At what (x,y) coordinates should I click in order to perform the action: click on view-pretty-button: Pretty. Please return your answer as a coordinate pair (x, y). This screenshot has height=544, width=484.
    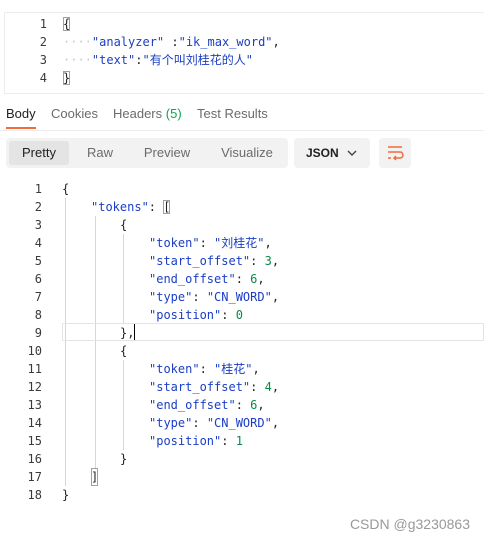
    Looking at the image, I should click on (39, 153).